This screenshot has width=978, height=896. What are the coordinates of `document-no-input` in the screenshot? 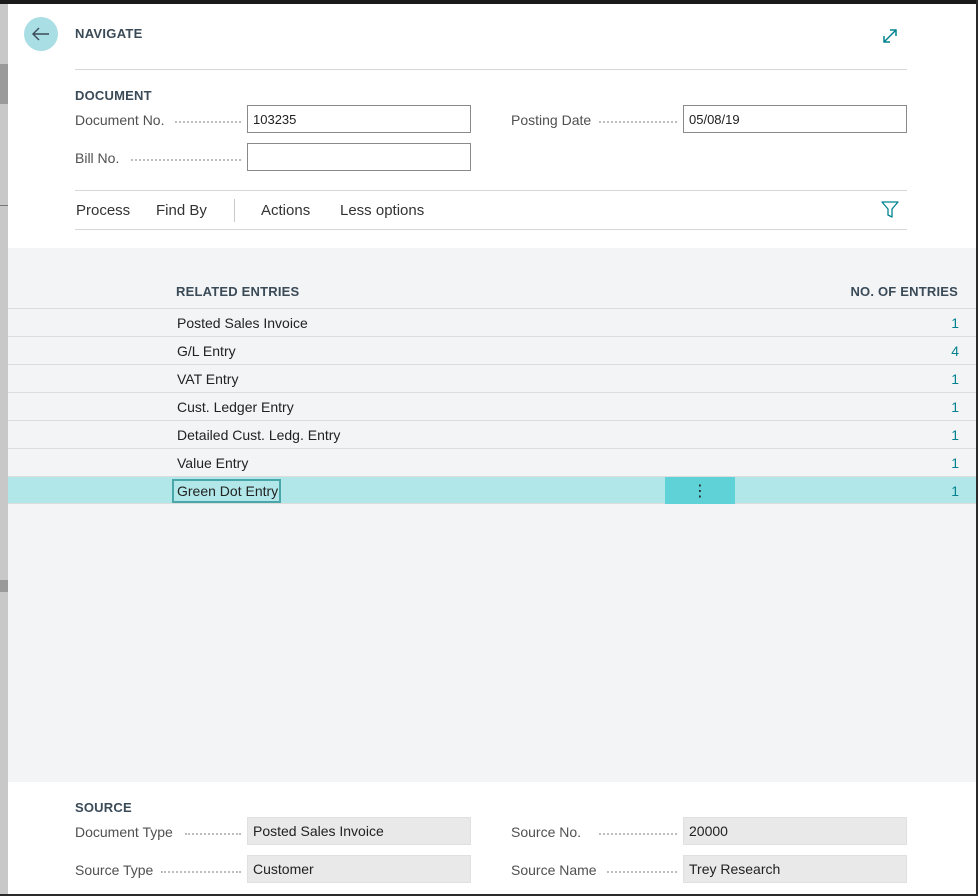 It's located at (359, 119).